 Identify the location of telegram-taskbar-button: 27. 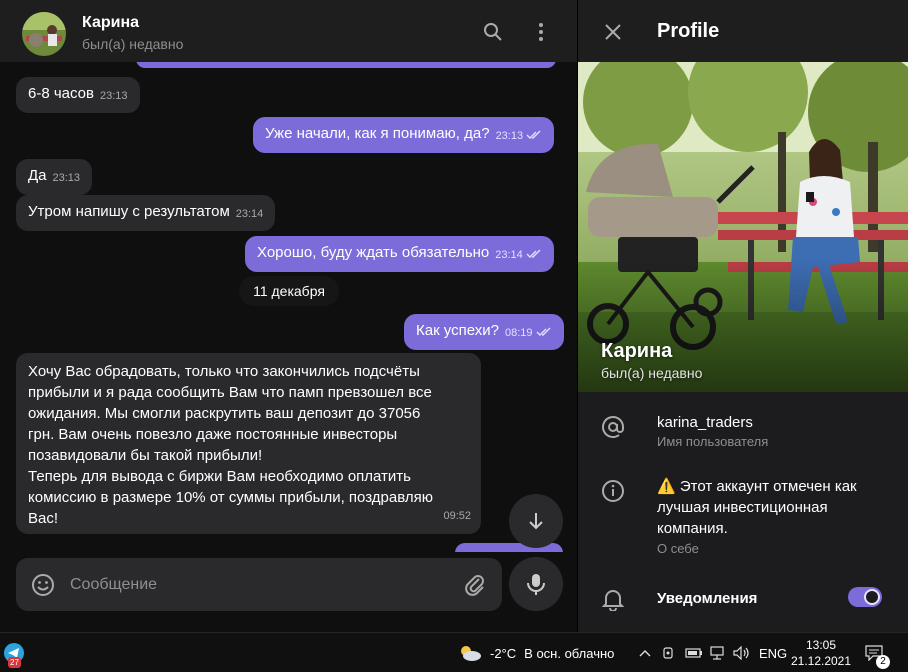
(15, 652).